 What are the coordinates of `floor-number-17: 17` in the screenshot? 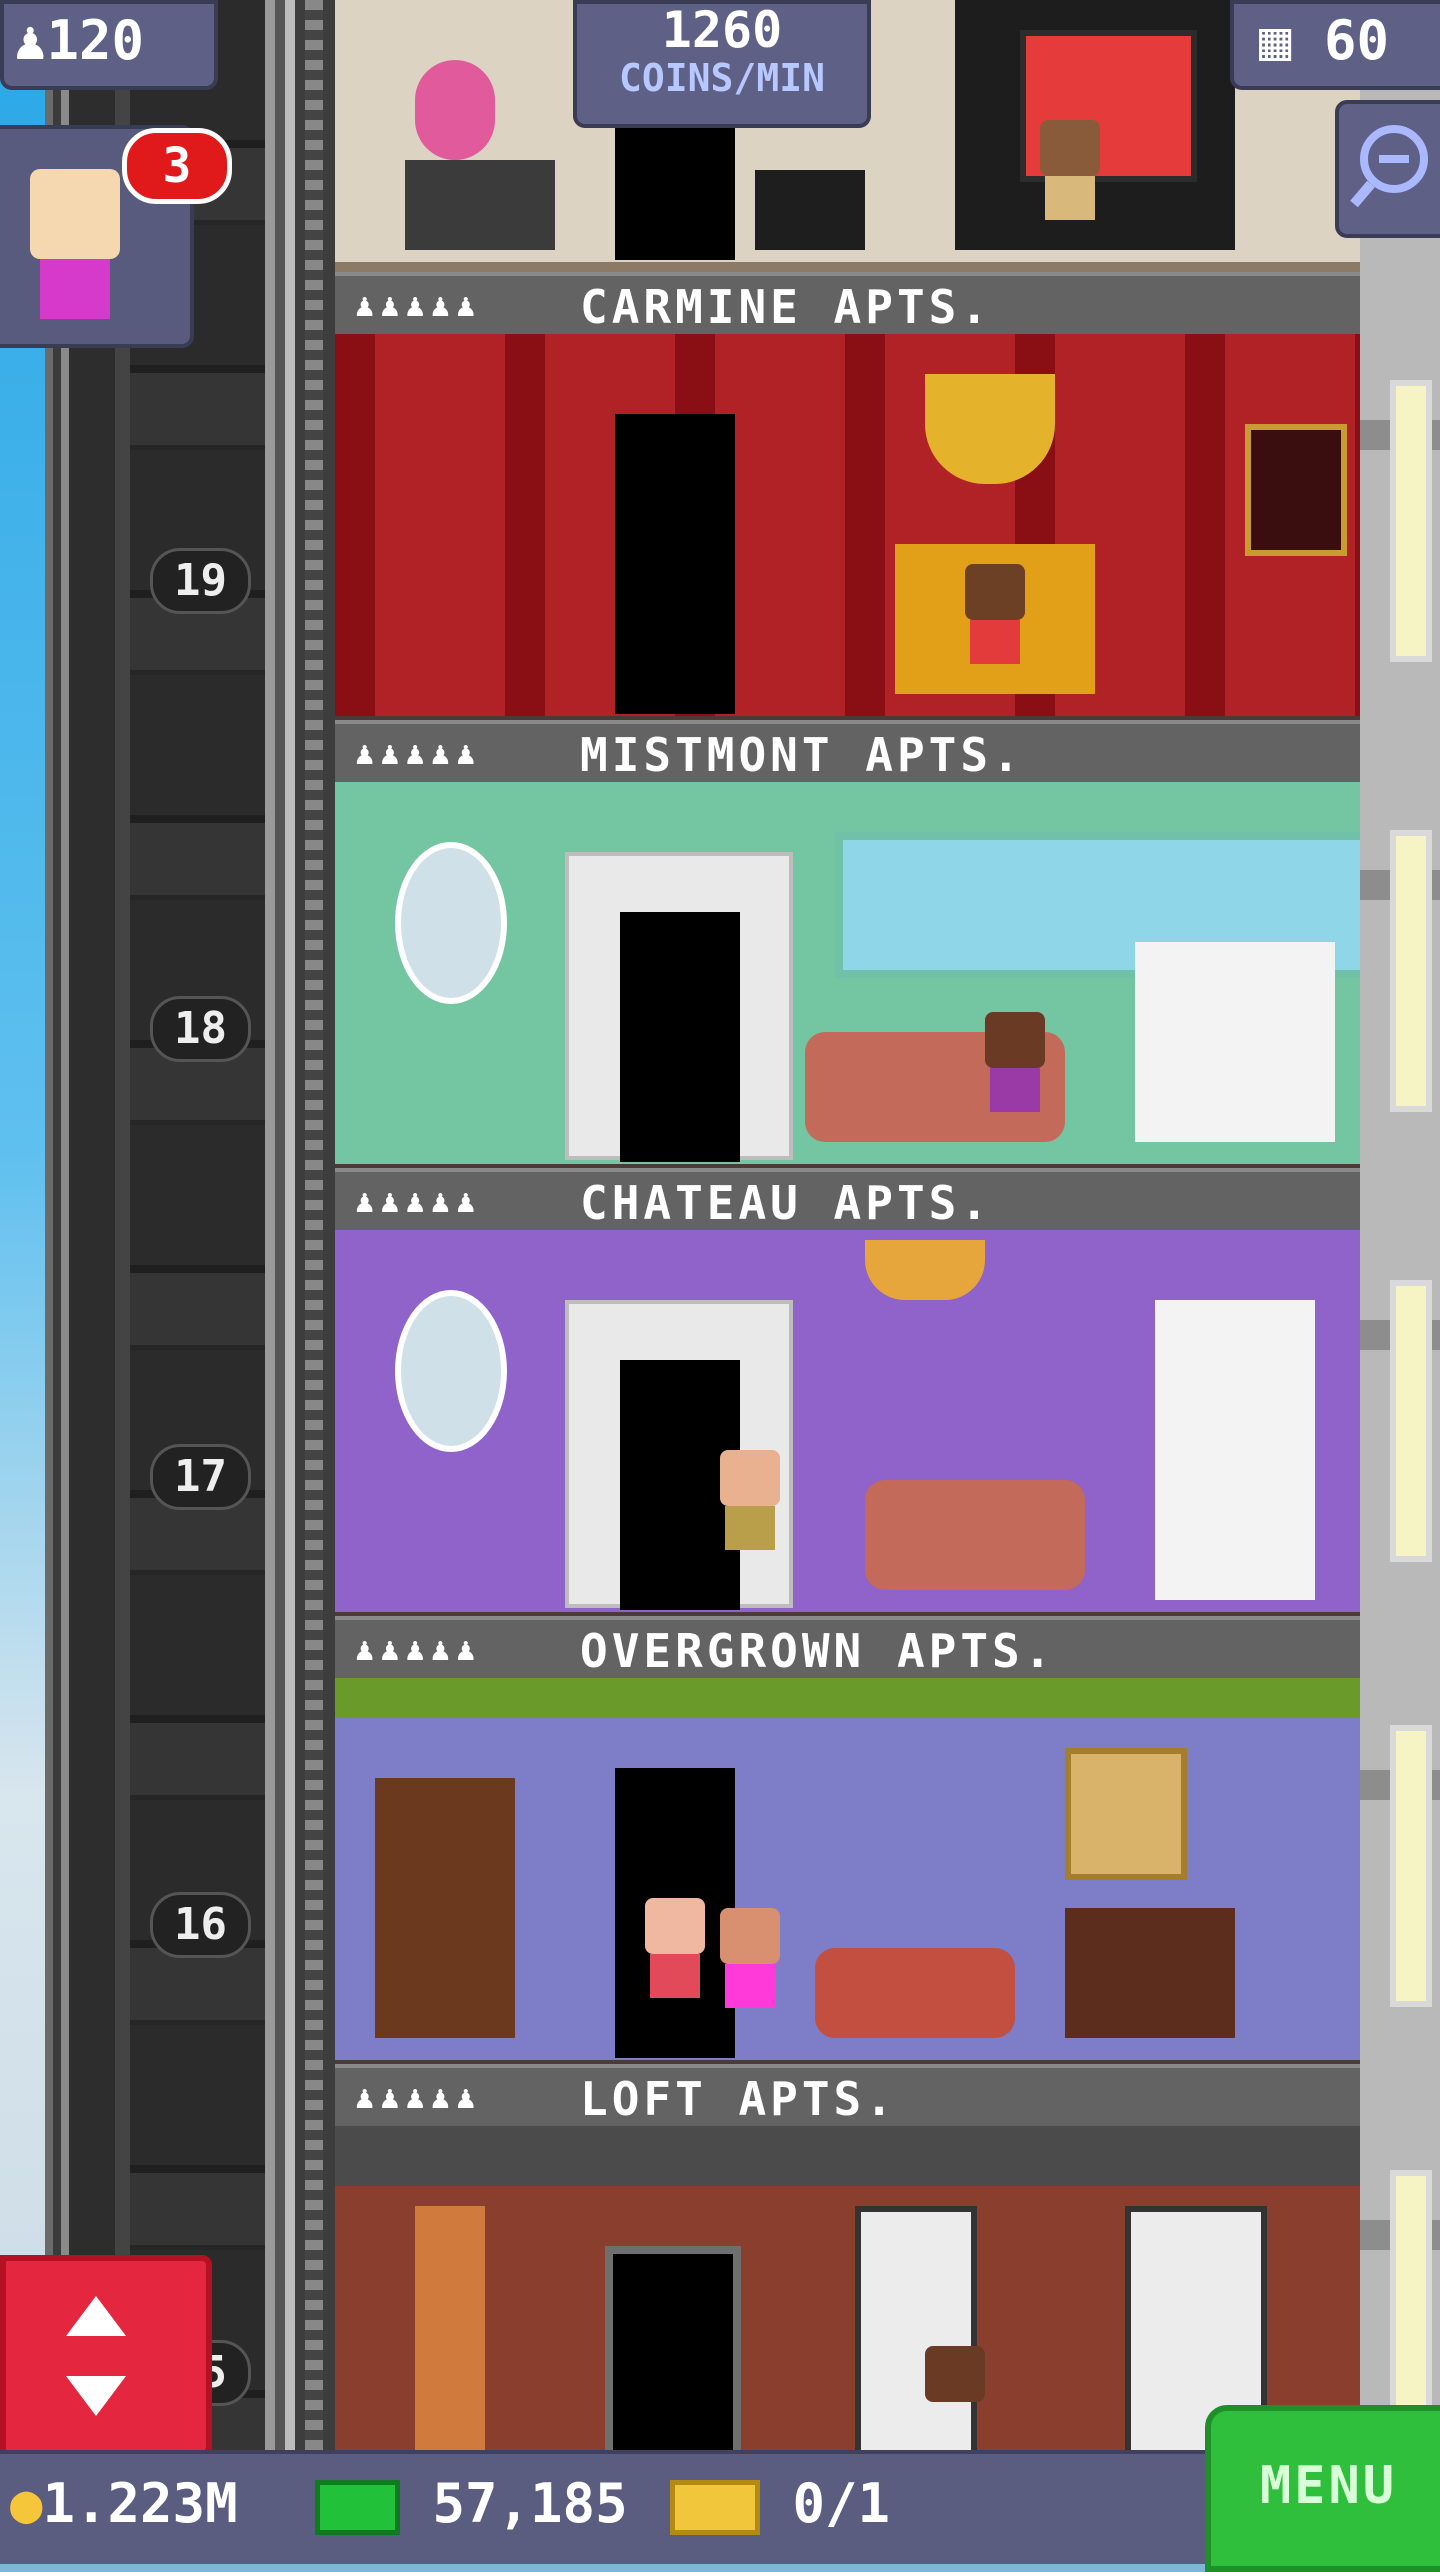 It's located at (200, 1477).